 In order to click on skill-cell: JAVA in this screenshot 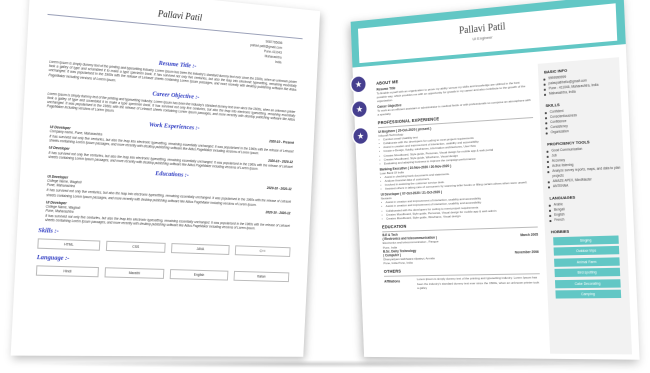, I will do `click(200, 249)`.